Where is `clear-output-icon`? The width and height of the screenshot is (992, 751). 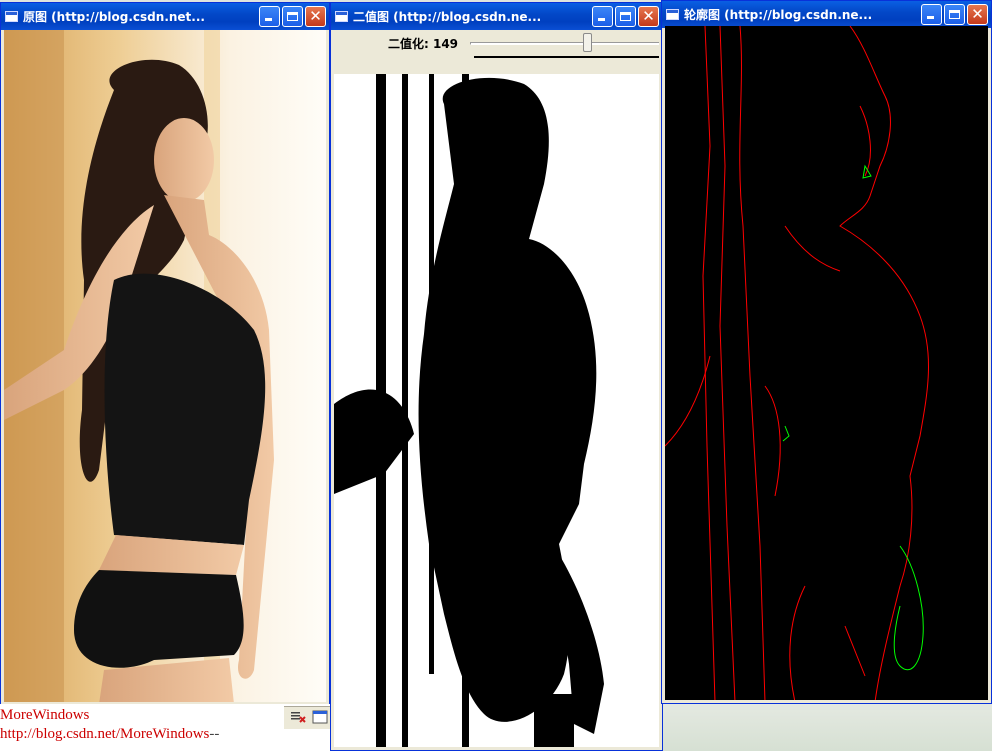
clear-output-icon is located at coordinates (298, 717).